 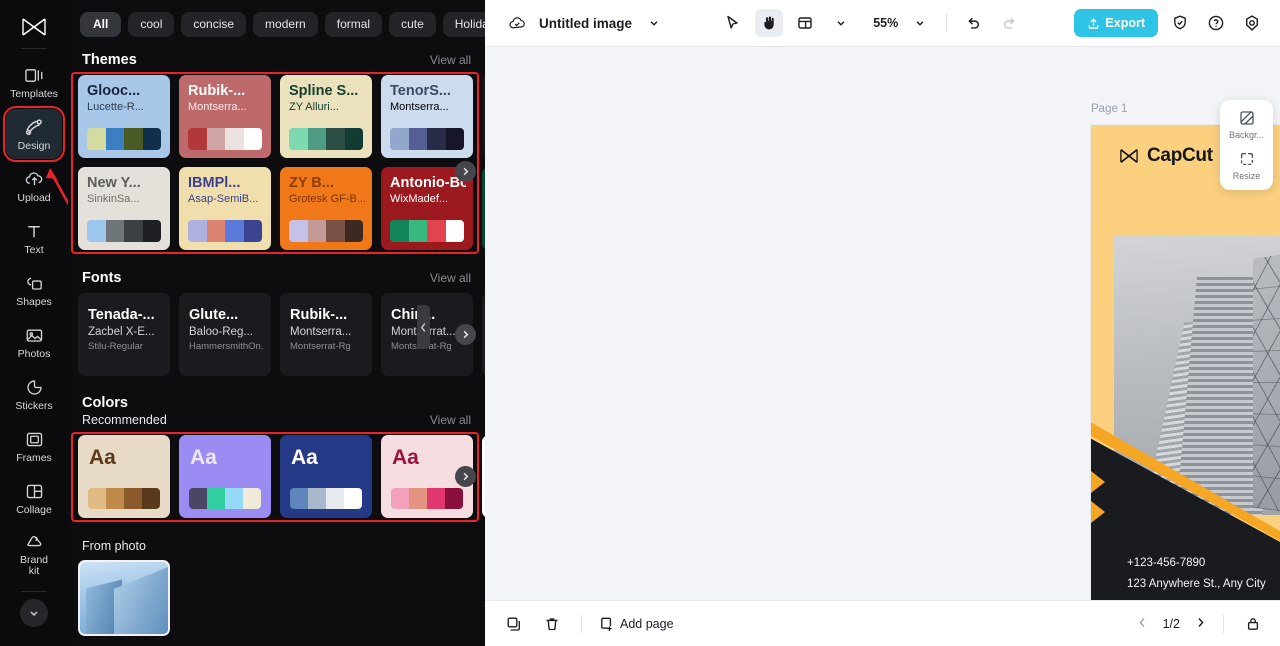 I want to click on undo-button, so click(x=973, y=23).